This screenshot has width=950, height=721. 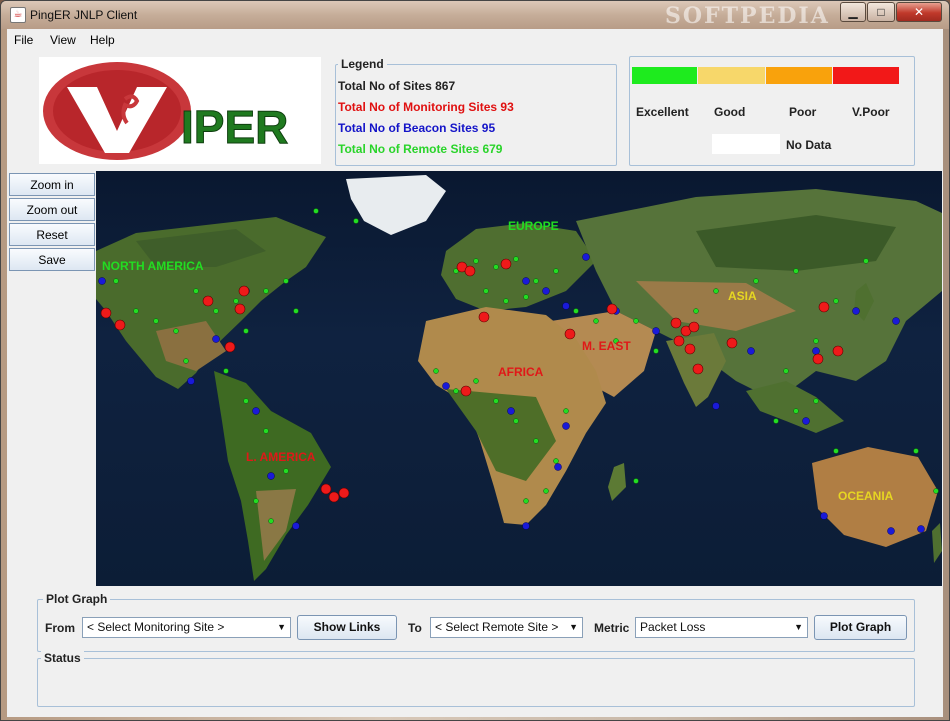 What do you see at coordinates (52, 234) in the screenshot?
I see `reset-button: Reset` at bounding box center [52, 234].